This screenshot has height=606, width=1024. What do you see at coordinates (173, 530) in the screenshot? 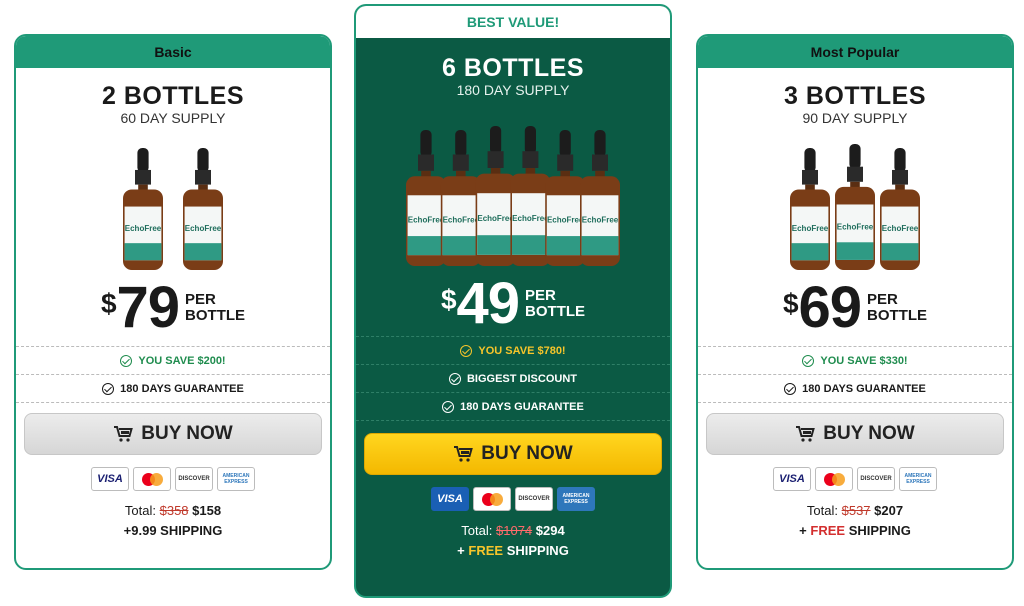
I see `shipping-text: +9.99 SHIPPING` at bounding box center [173, 530].